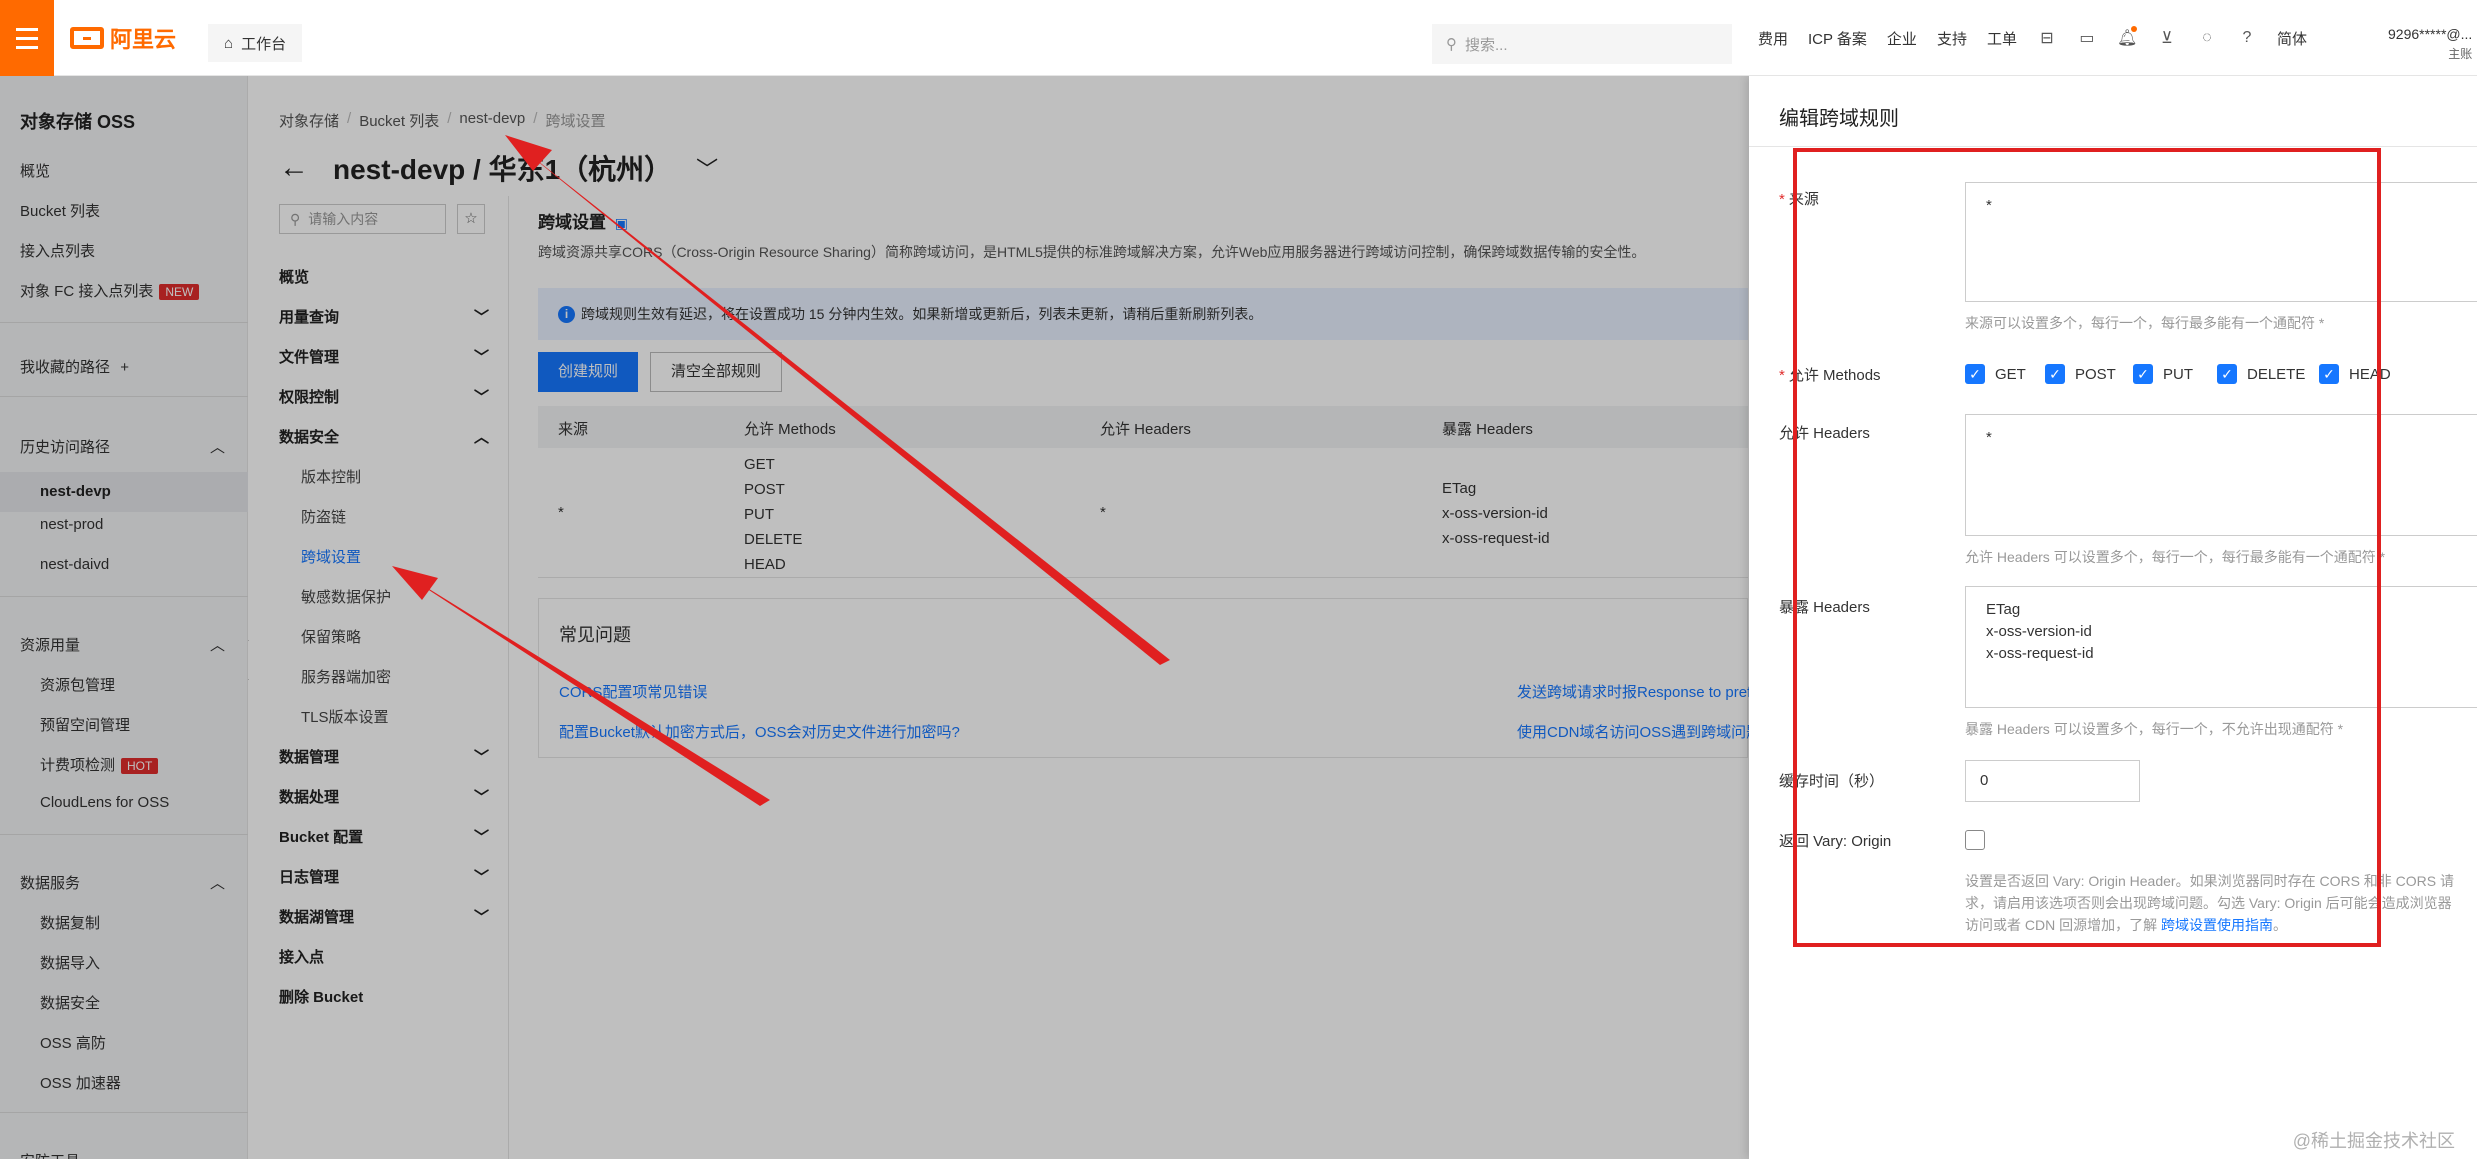 The width and height of the screenshot is (2477, 1159). Describe the element at coordinates (2002, 38) in the screenshot. I see `nav-ticket: 工单` at that location.